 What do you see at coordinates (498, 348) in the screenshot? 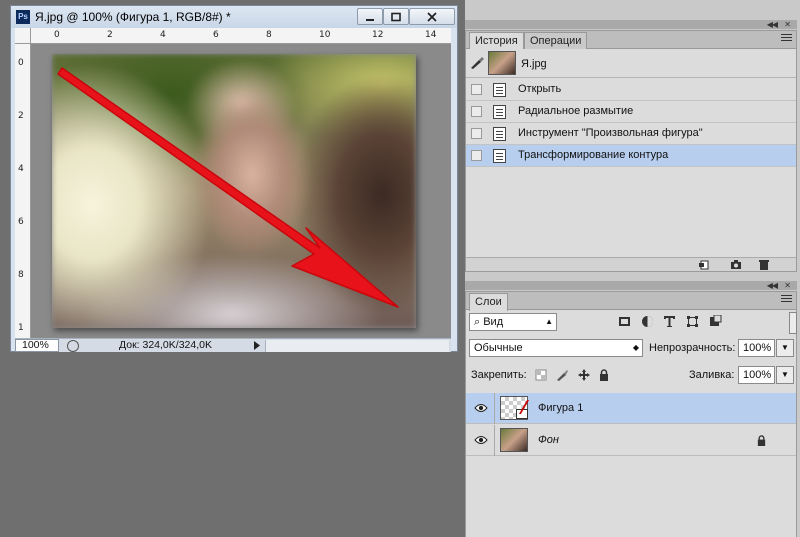
I see `blend-mode-value: Обычные` at bounding box center [498, 348].